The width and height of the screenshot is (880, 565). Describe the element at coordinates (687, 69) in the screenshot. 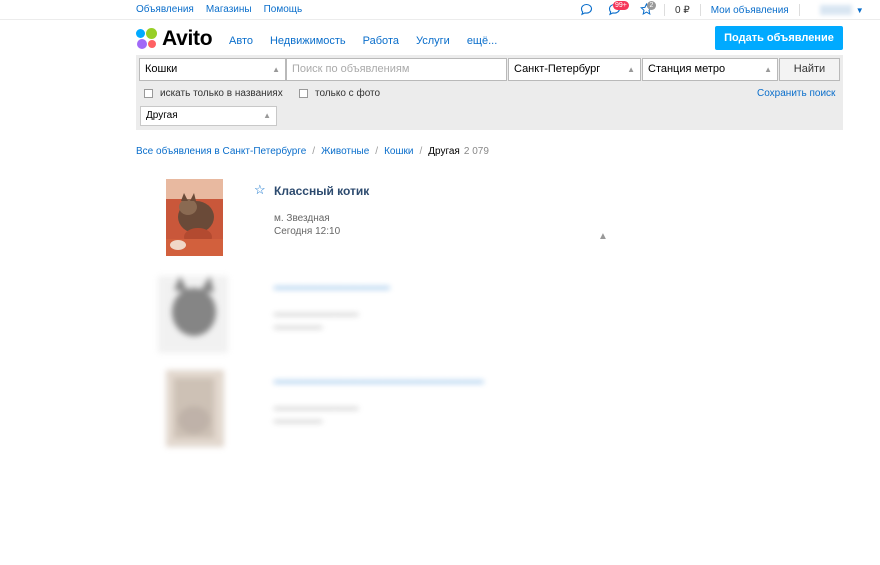

I see `metro-value: Станция метро` at that location.